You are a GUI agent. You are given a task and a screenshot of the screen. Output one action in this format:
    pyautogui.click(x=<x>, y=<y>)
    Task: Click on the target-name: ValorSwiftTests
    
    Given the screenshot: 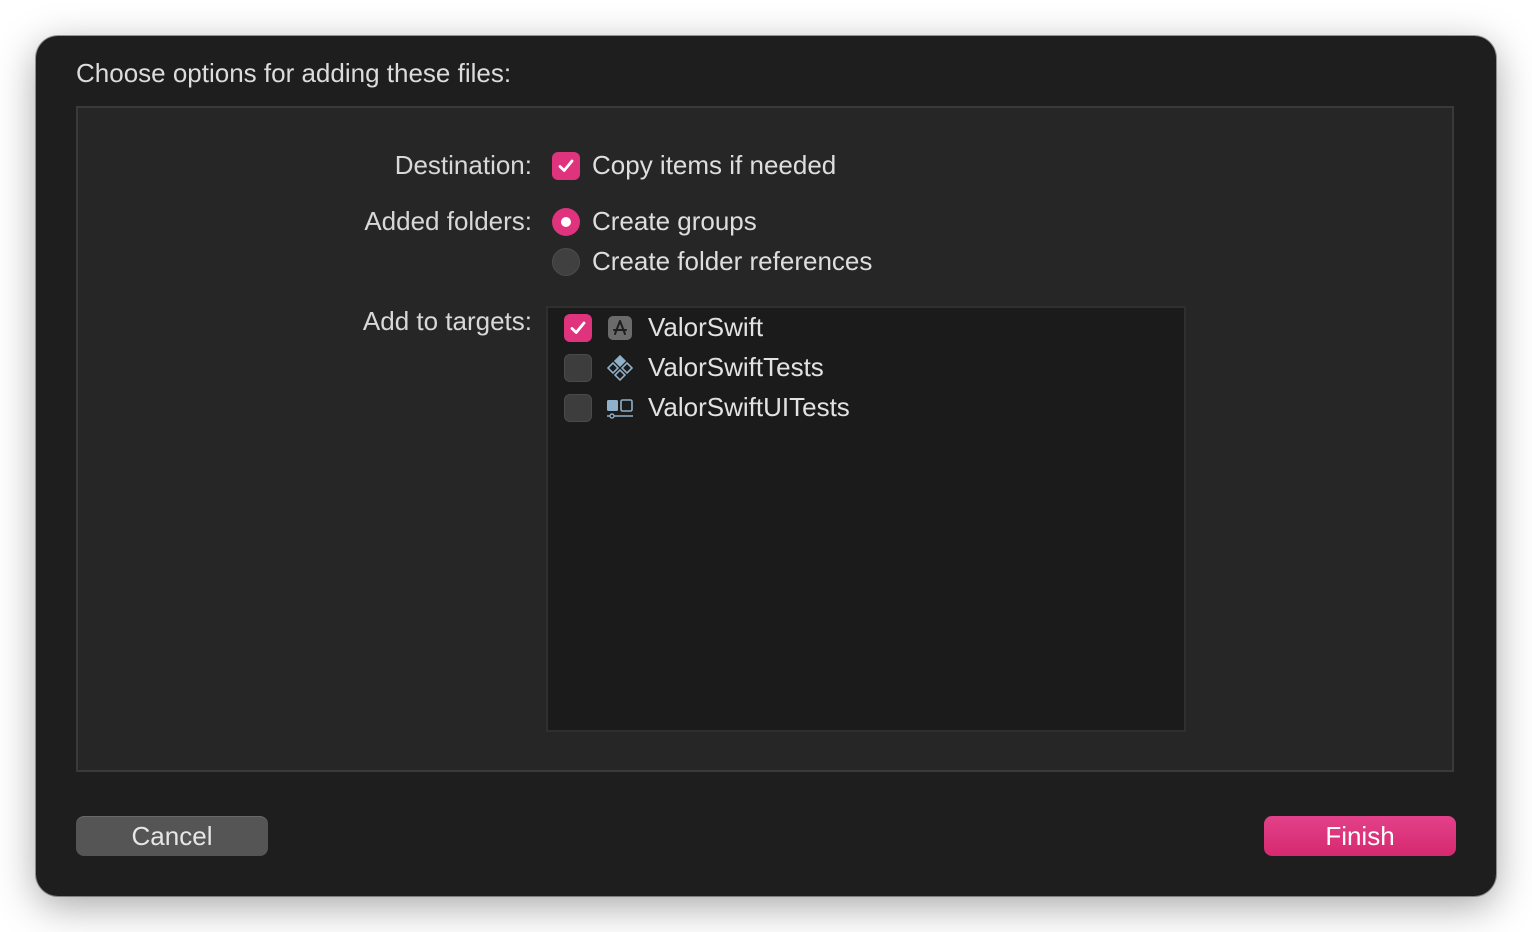 What is the action you would take?
    pyautogui.click(x=736, y=367)
    